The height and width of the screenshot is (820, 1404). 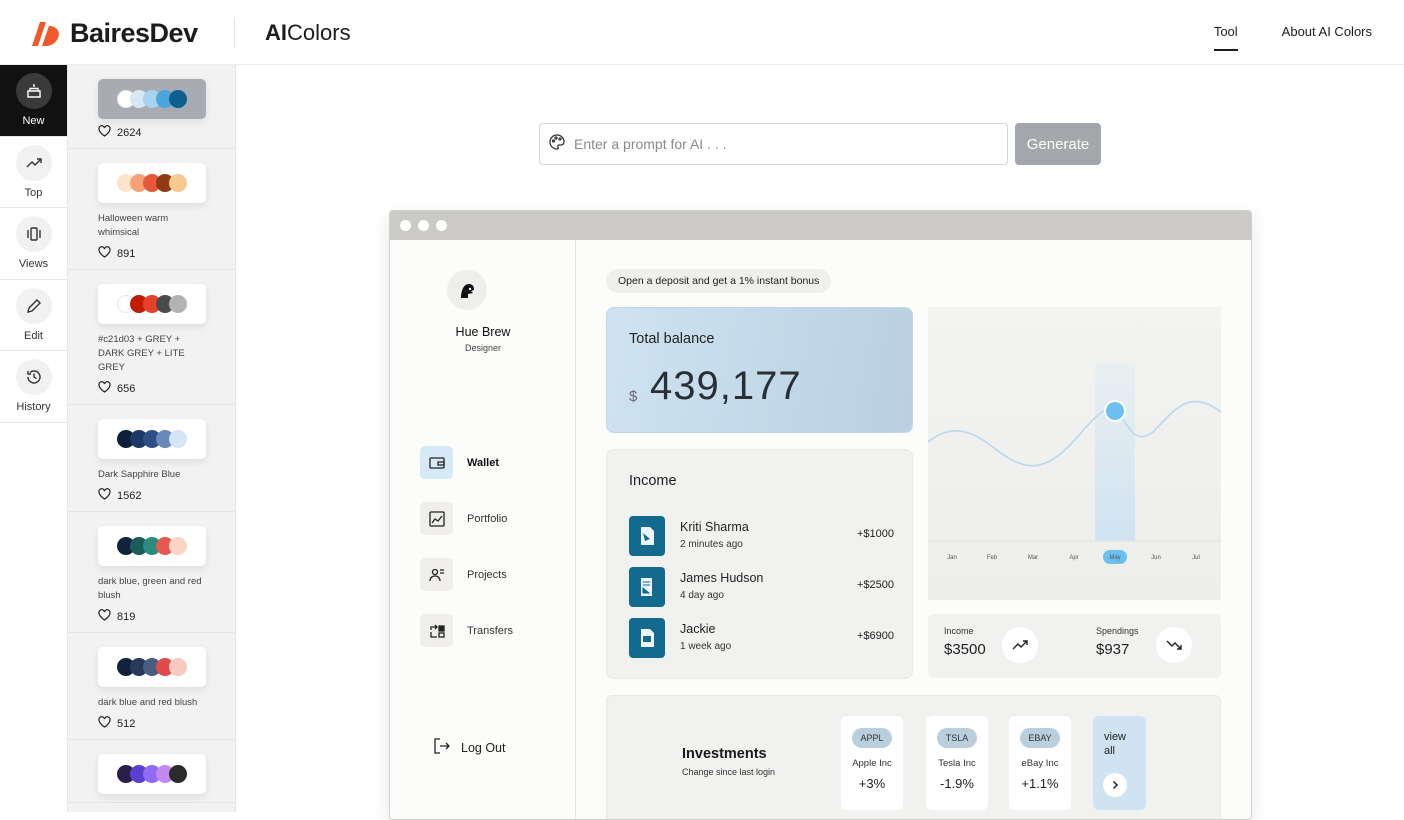 I want to click on users-icon, so click(x=436, y=574).